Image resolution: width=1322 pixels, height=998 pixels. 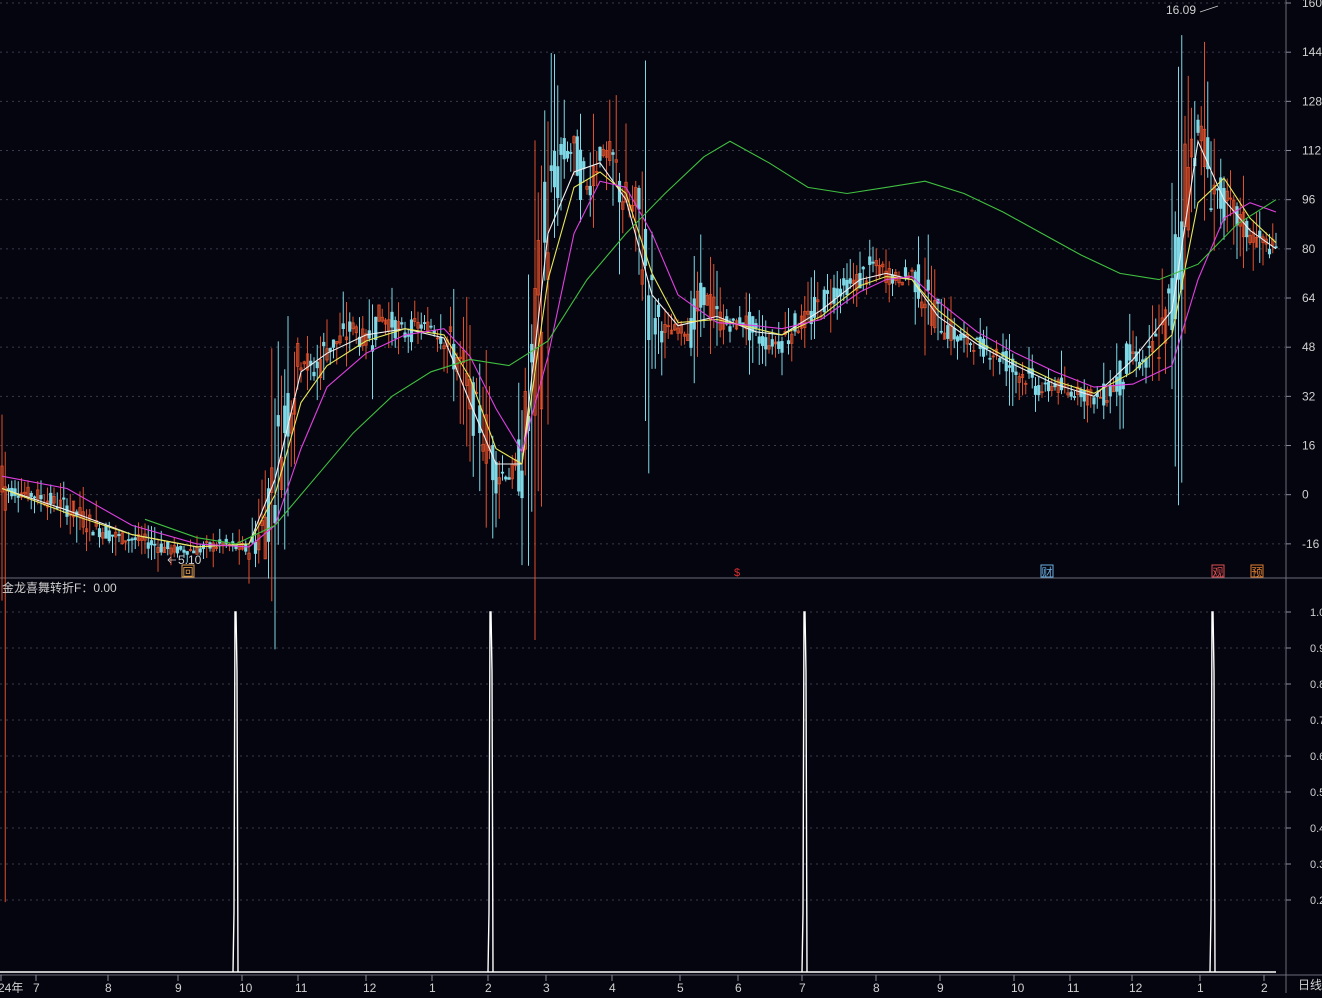 What do you see at coordinates (1018, 987) in the screenshot?
I see `x-tick-label: 10` at bounding box center [1018, 987].